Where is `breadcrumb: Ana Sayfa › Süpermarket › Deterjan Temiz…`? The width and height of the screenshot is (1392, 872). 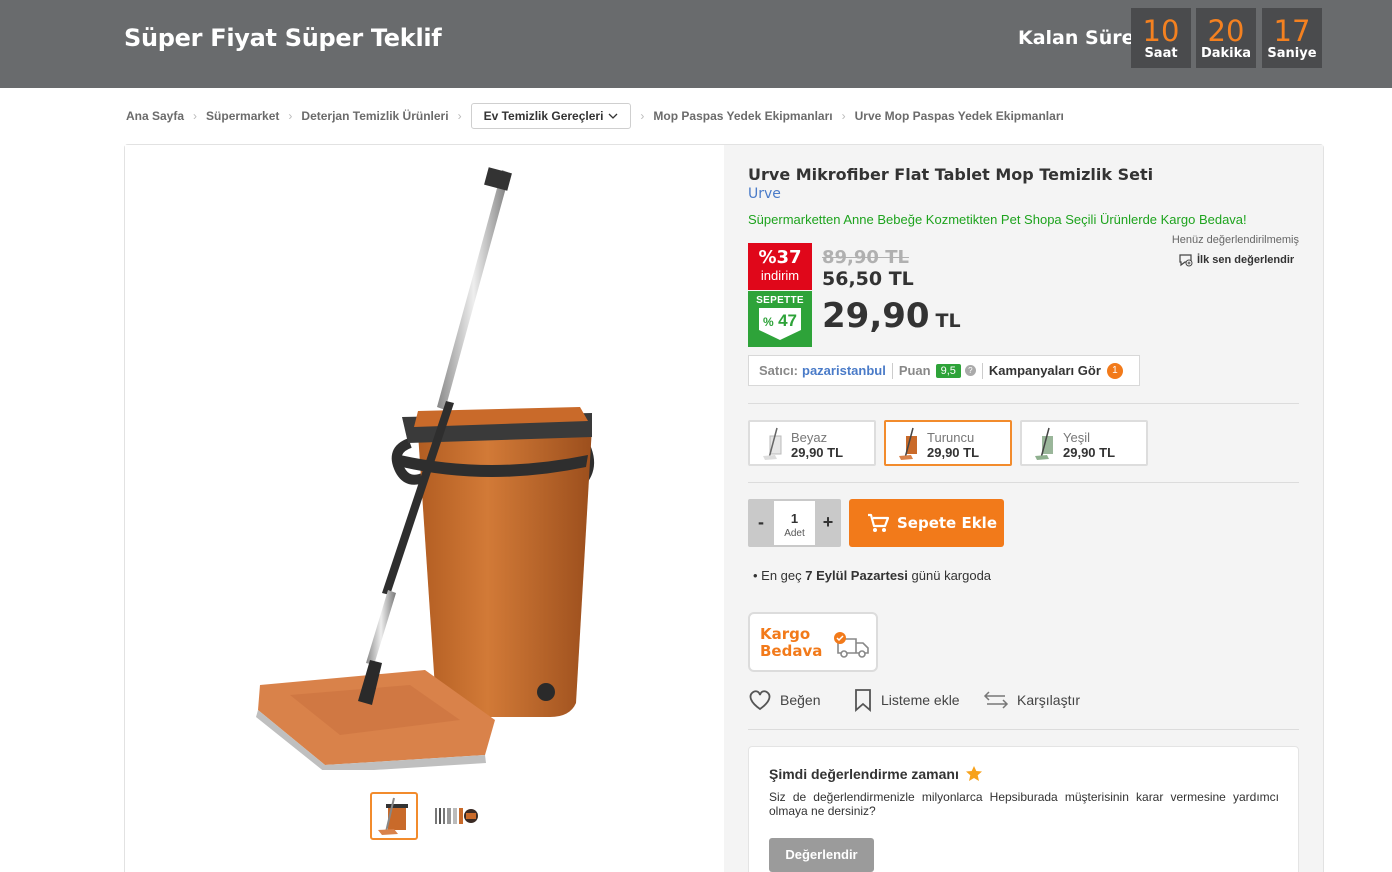
breadcrumb: Ana Sayfa › Süpermarket › Deterjan Temiz… is located at coordinates (595, 116).